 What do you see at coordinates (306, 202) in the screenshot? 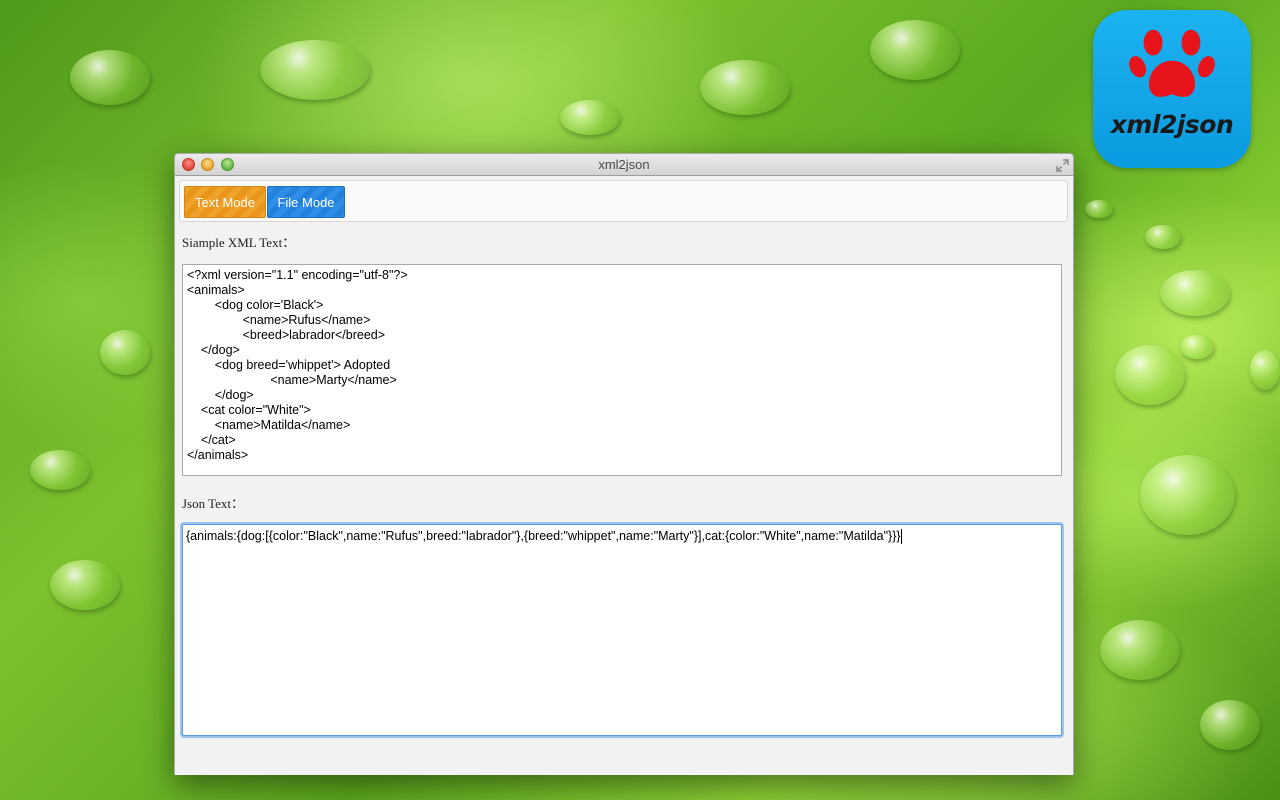
I see `file-mode-button: File Mode` at bounding box center [306, 202].